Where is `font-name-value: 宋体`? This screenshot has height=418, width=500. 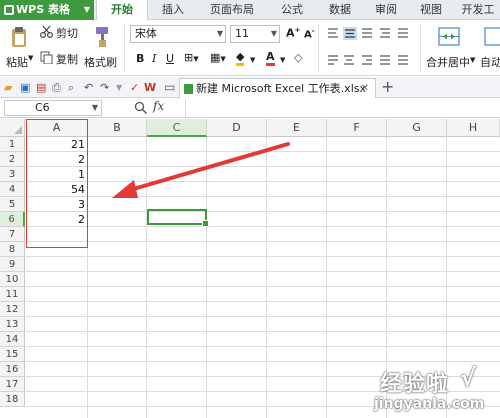
font-name-value: 宋体 is located at coordinates (146, 33).